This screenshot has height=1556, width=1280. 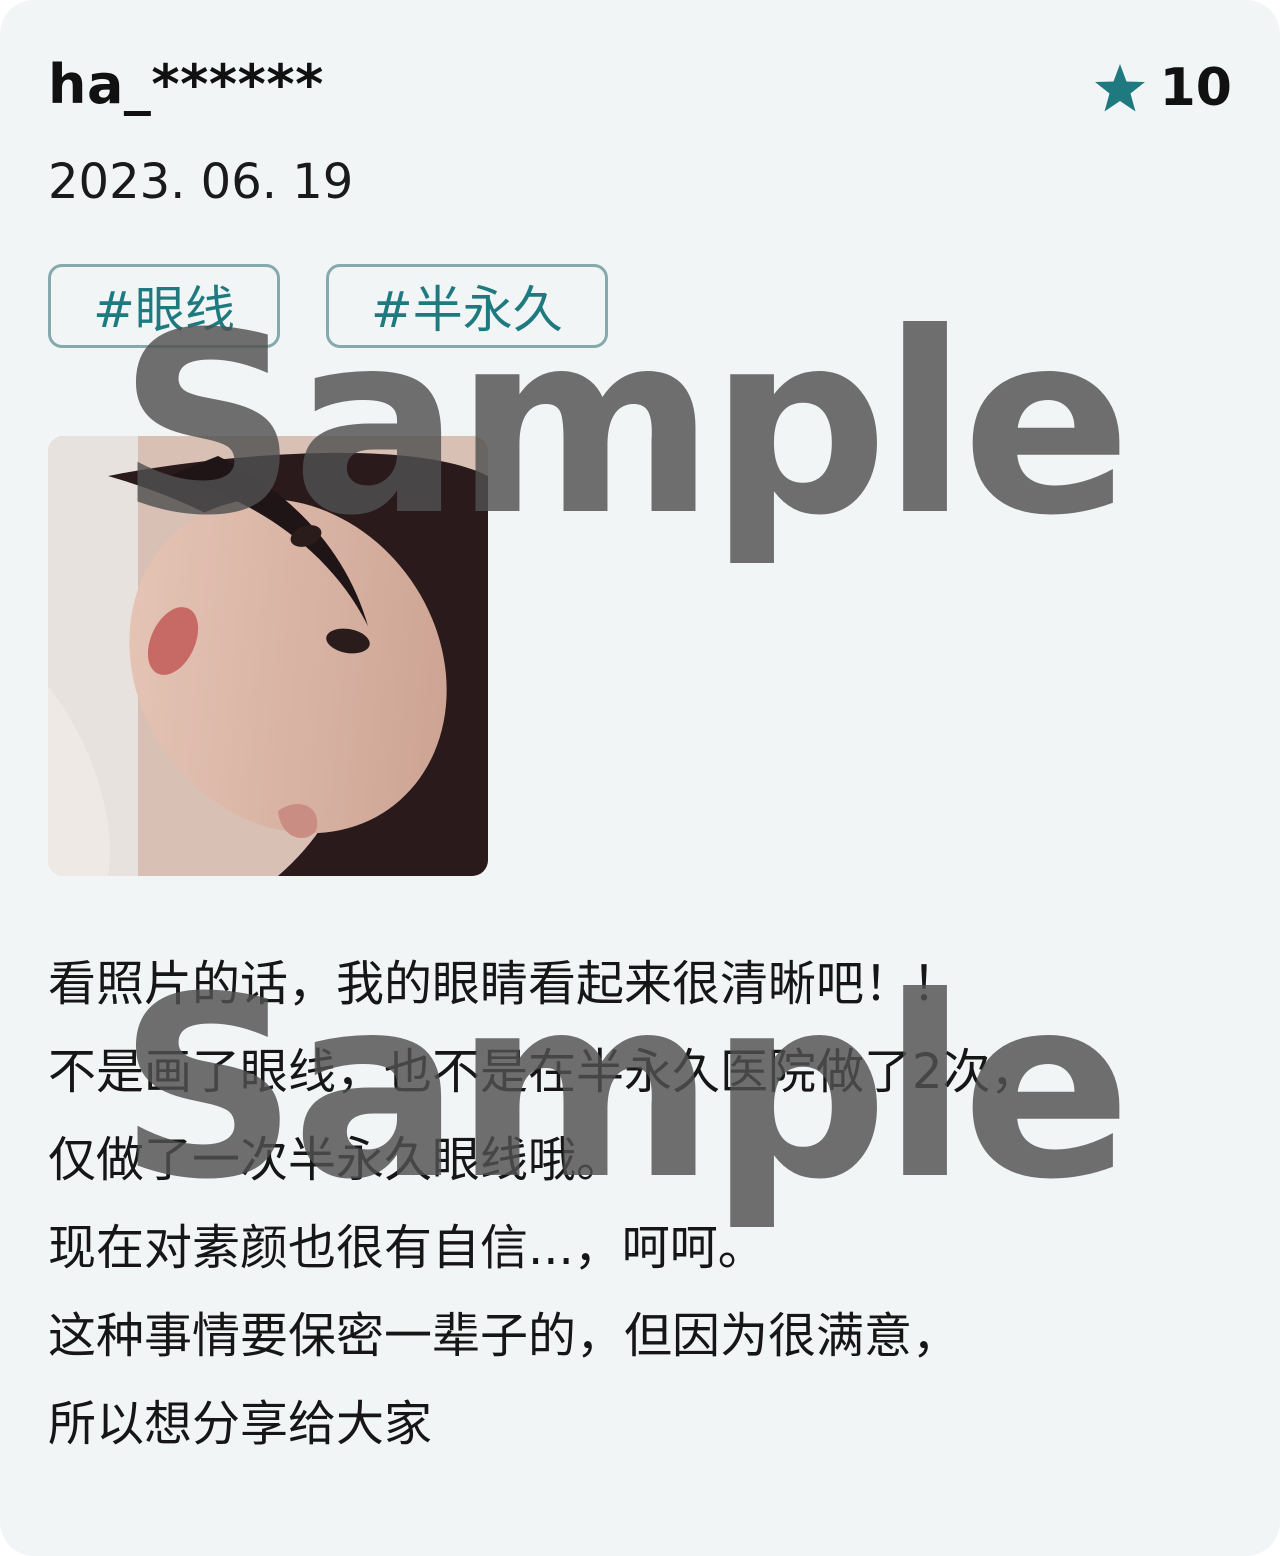 I want to click on review-line: 现在对素颜也很有自信...，呵呵。, so click(x=407, y=1248).